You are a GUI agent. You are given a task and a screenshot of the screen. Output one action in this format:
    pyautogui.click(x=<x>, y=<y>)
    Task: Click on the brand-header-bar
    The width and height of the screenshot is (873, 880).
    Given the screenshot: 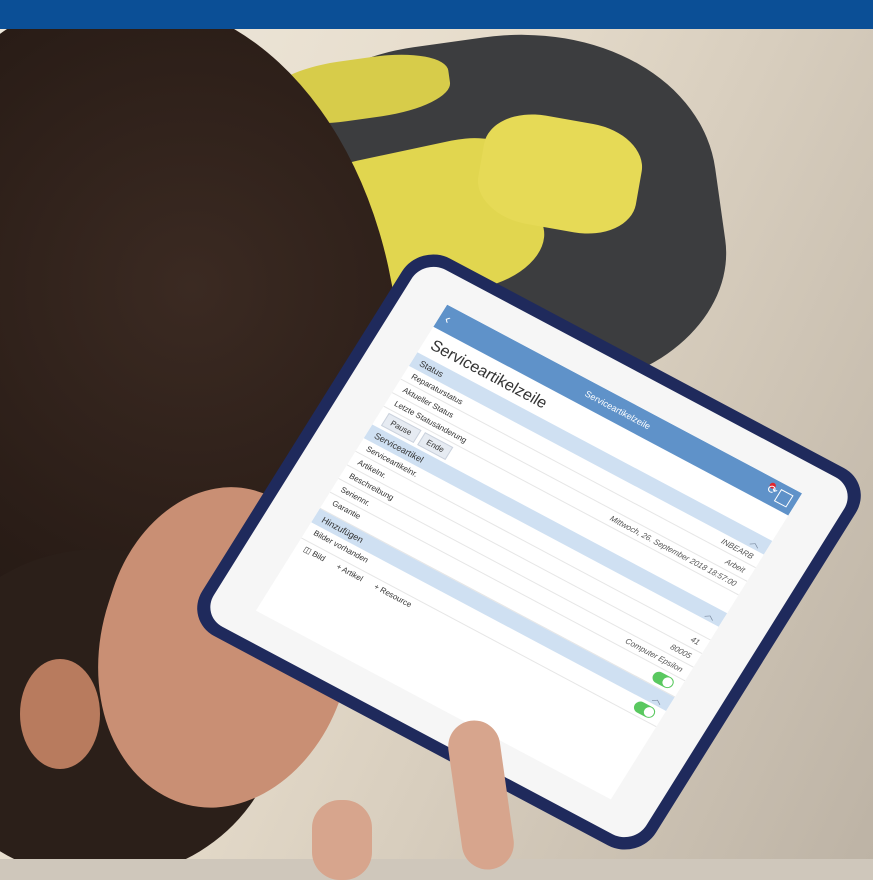 What is the action you would take?
    pyautogui.click(x=436, y=14)
    